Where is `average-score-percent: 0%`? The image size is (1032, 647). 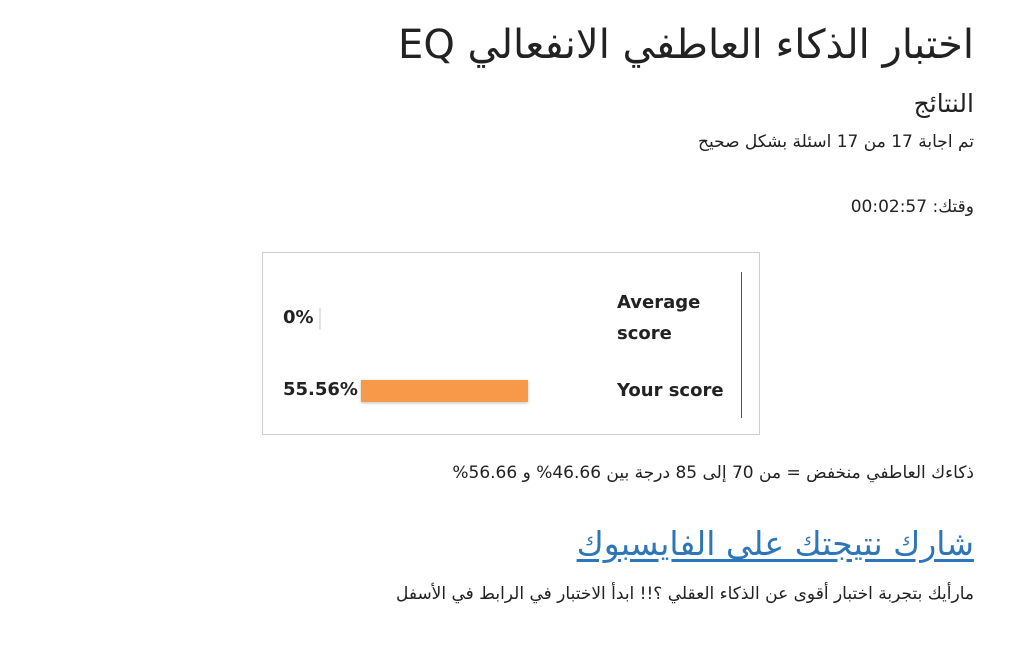
average-score-percent: 0% is located at coordinates (298, 317).